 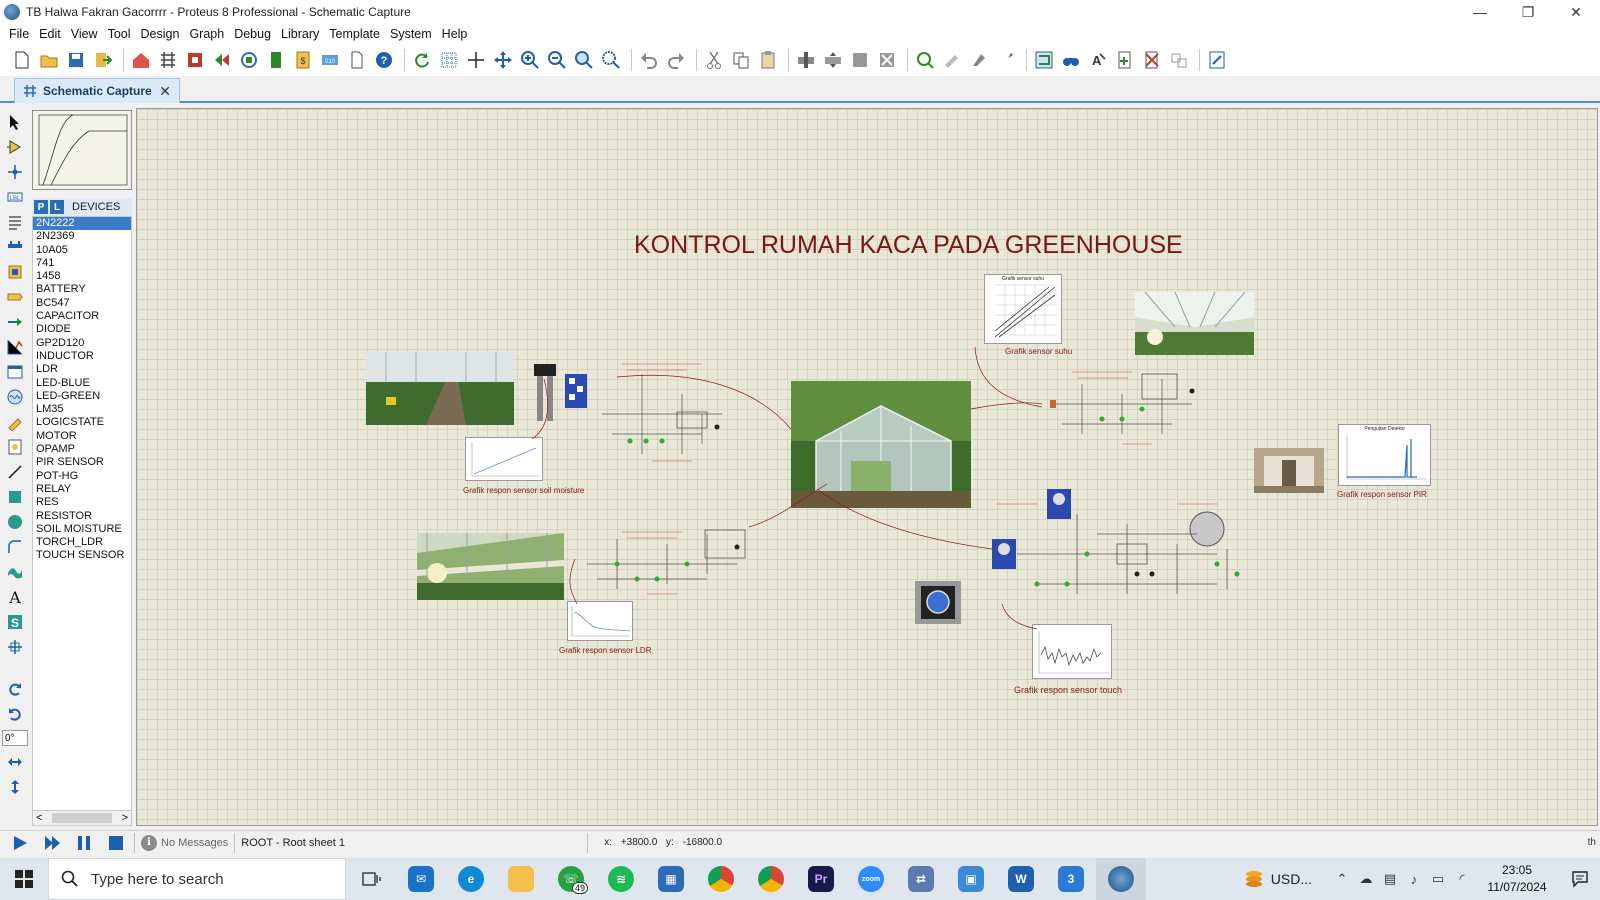 What do you see at coordinates (15, 322) in the screenshot?
I see `device-pins-icon` at bounding box center [15, 322].